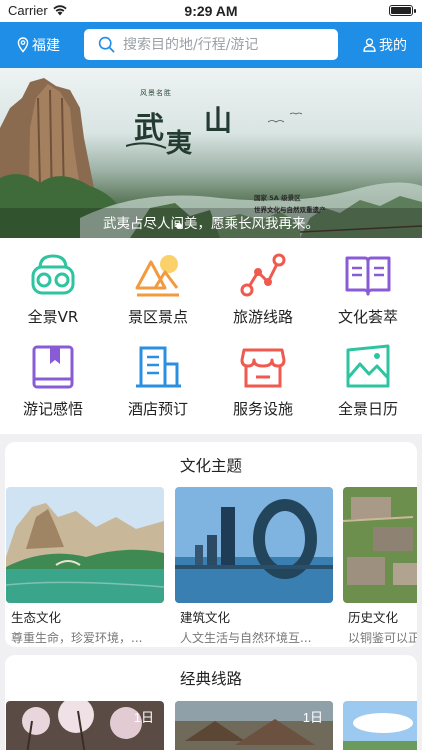 The image size is (422, 750). What do you see at coordinates (262, 409) in the screenshot?
I see `menu-label-facilities: 服务设施` at bounding box center [262, 409].